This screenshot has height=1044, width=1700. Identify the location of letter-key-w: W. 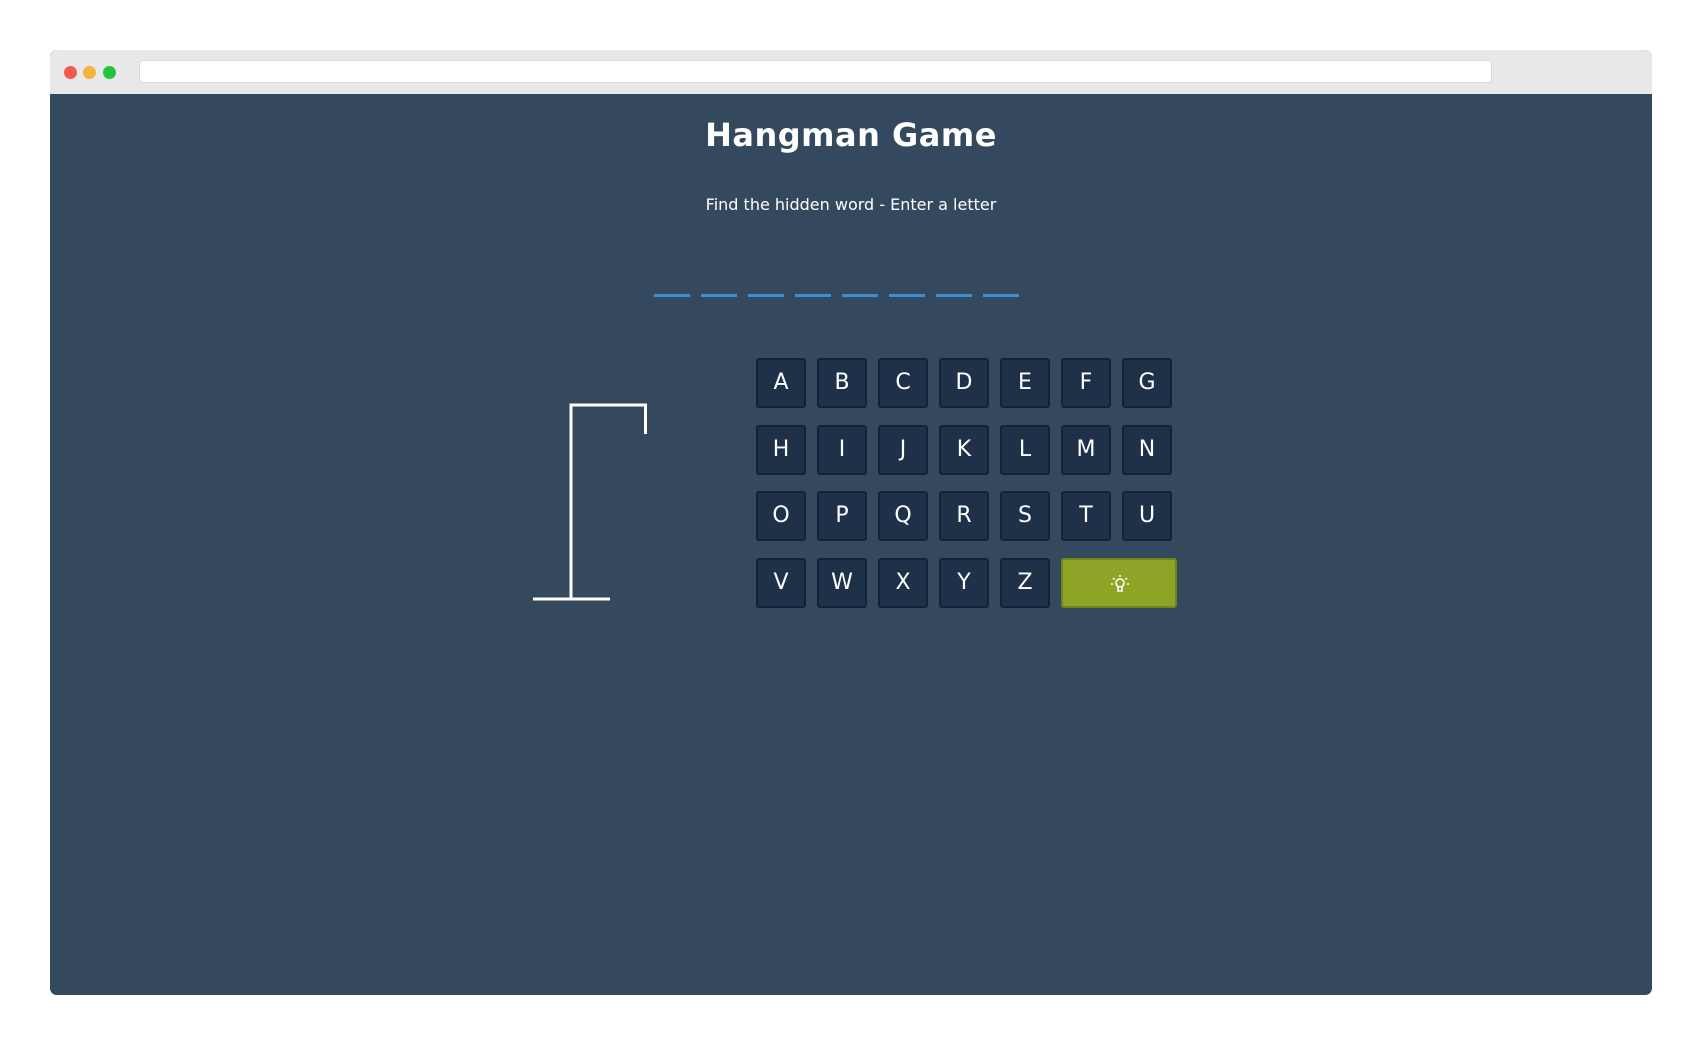
(842, 583).